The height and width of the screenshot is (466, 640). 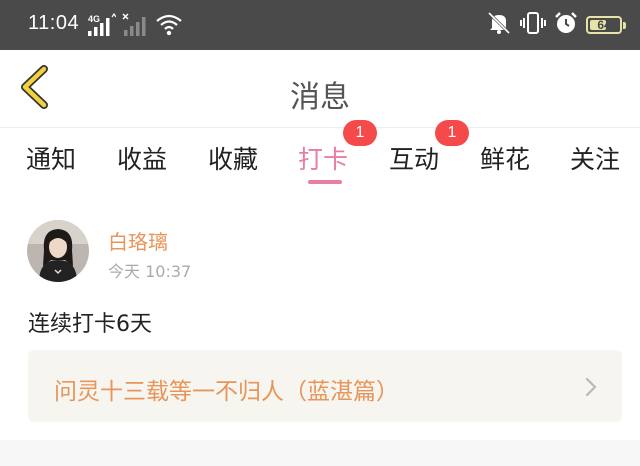 I want to click on linked-story-card: 问灵十三载等一不归人（蓝湛篇）, so click(x=325, y=386).